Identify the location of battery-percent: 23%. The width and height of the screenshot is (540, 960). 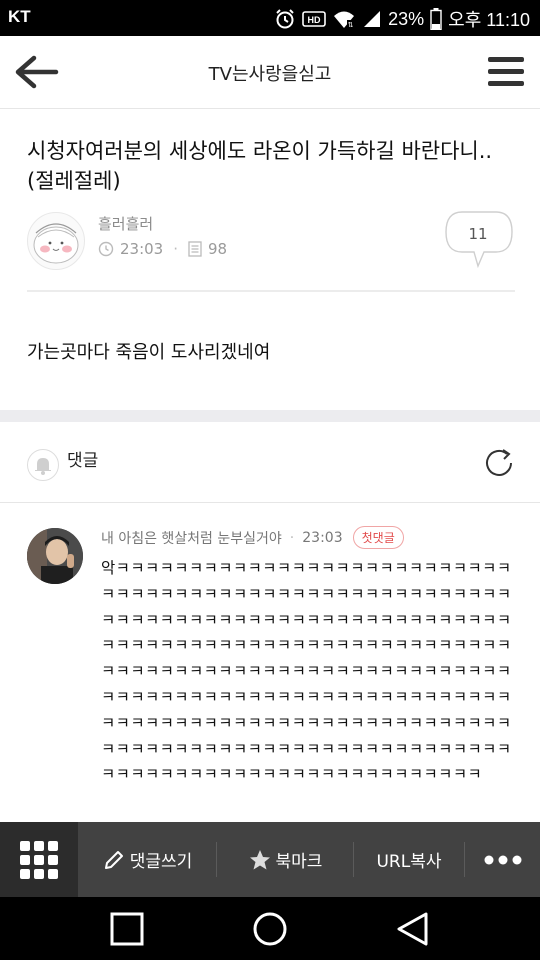
(406, 18).